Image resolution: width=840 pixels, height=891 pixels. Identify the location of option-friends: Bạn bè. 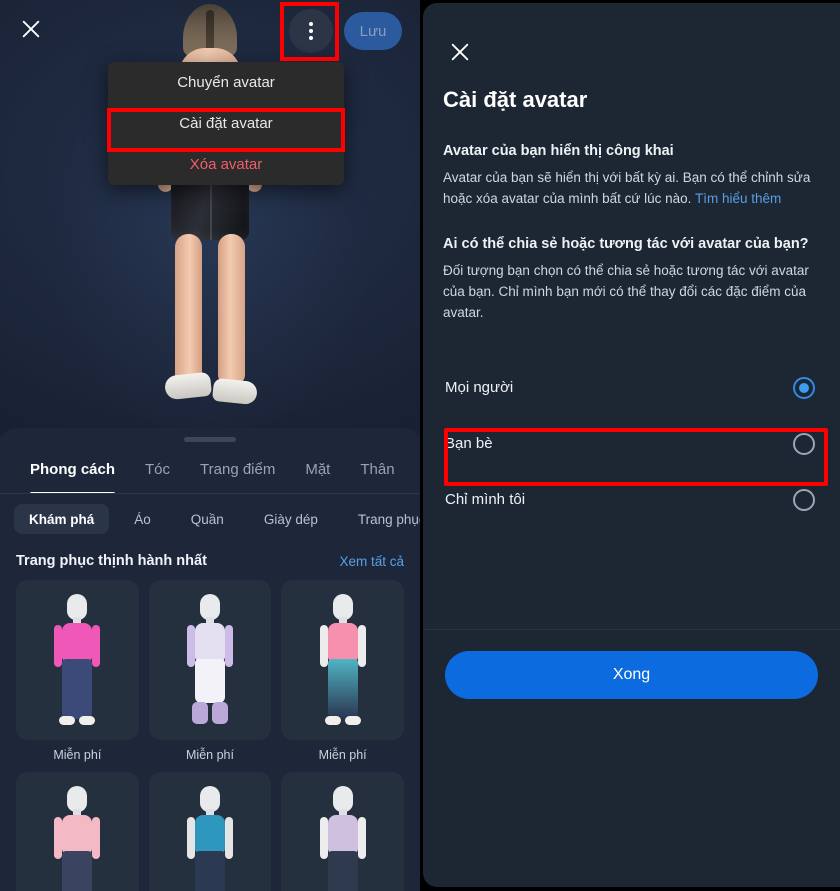
(631, 444).